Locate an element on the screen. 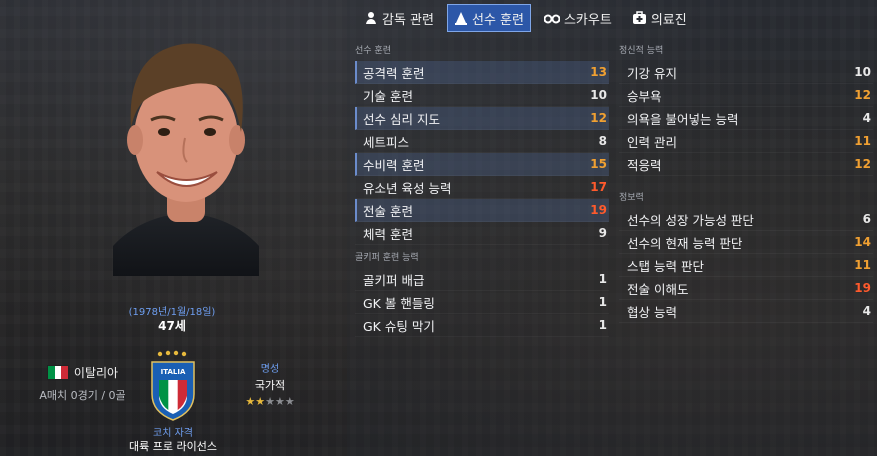 The height and width of the screenshot is (456, 877). attribute-name: 공격력 훈련 is located at coordinates (394, 73).